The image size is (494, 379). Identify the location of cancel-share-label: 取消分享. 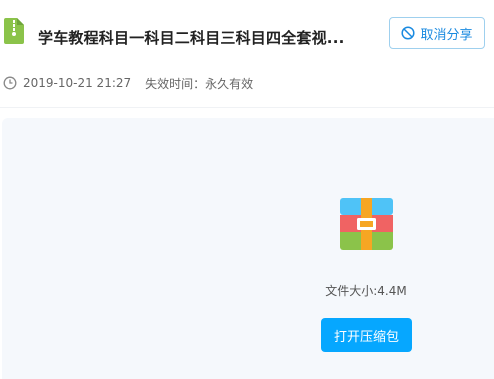
(446, 35).